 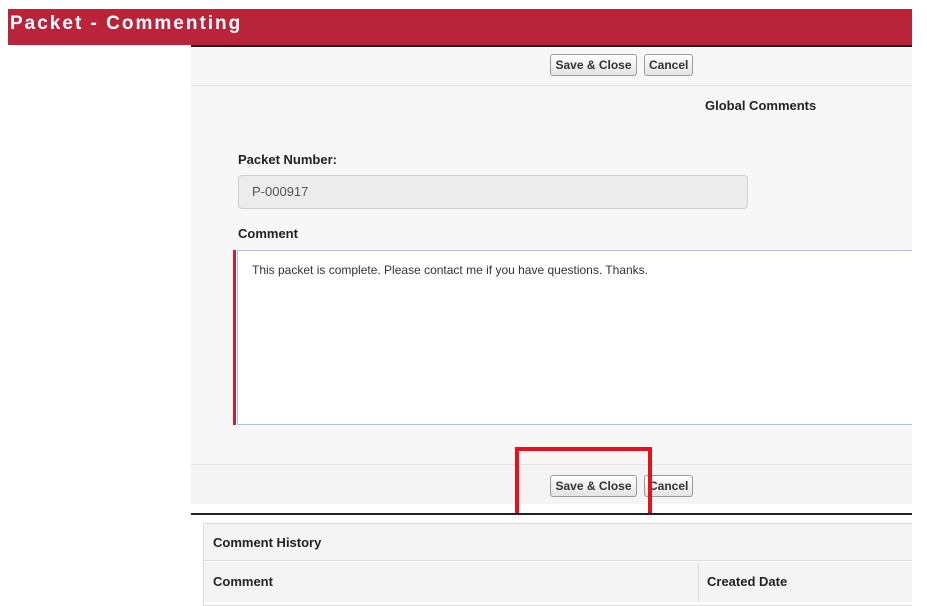 I want to click on comment-label: Comment, so click(x=268, y=233).